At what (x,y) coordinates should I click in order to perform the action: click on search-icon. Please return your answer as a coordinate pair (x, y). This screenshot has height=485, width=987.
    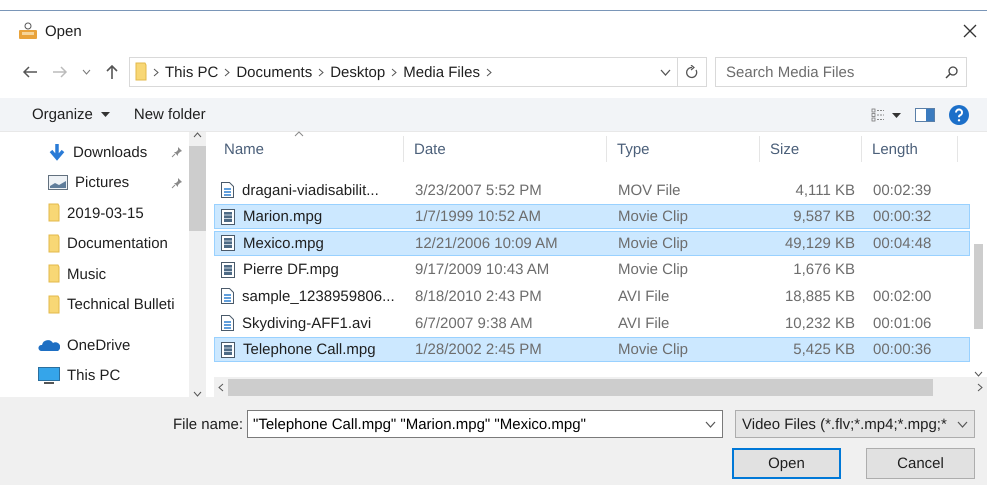
    Looking at the image, I should click on (951, 72).